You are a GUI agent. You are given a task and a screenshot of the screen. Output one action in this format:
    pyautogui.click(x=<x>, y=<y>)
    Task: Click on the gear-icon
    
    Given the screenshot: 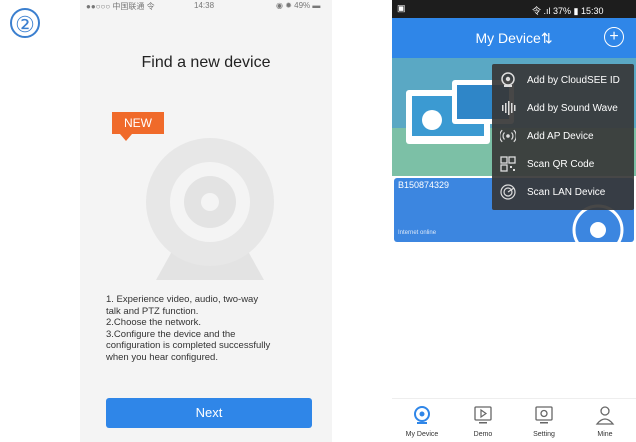 What is the action you would take?
    pyautogui.click(x=544, y=415)
    